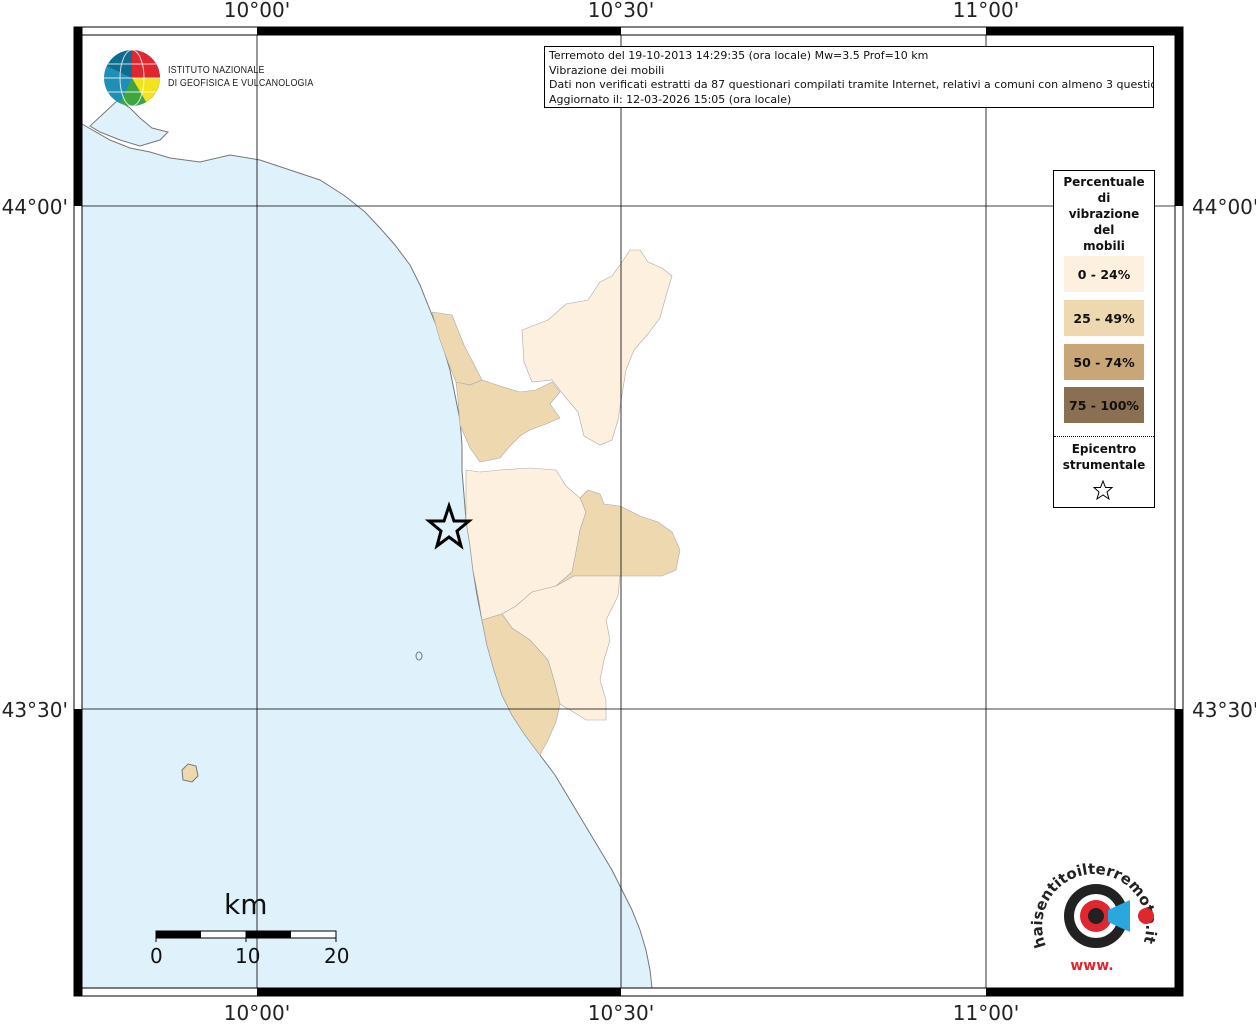 This screenshot has width=1256, height=1024. What do you see at coordinates (1104, 449) in the screenshot?
I see `legend-epicenter-line: Epicentro` at bounding box center [1104, 449].